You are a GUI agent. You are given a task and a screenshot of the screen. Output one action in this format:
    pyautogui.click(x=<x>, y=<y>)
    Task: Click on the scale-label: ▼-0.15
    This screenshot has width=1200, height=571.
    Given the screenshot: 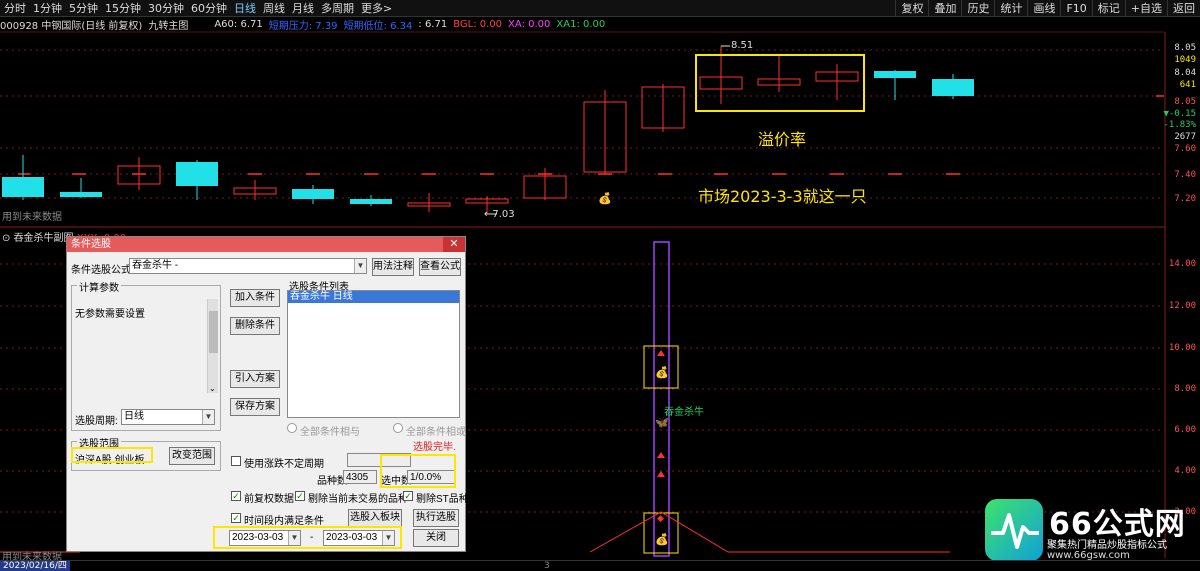 What is the action you would take?
    pyautogui.click(x=1179, y=114)
    